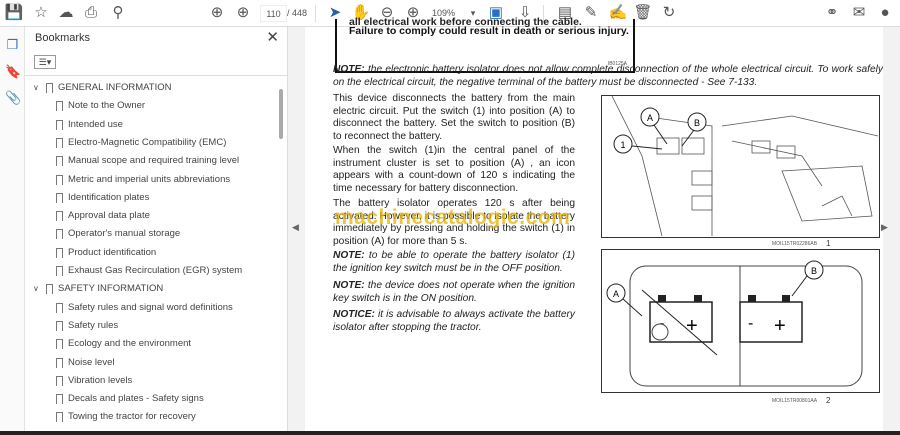 The image size is (900, 435). I want to click on switch-panel-drawing: A B 1, so click(745, 166).